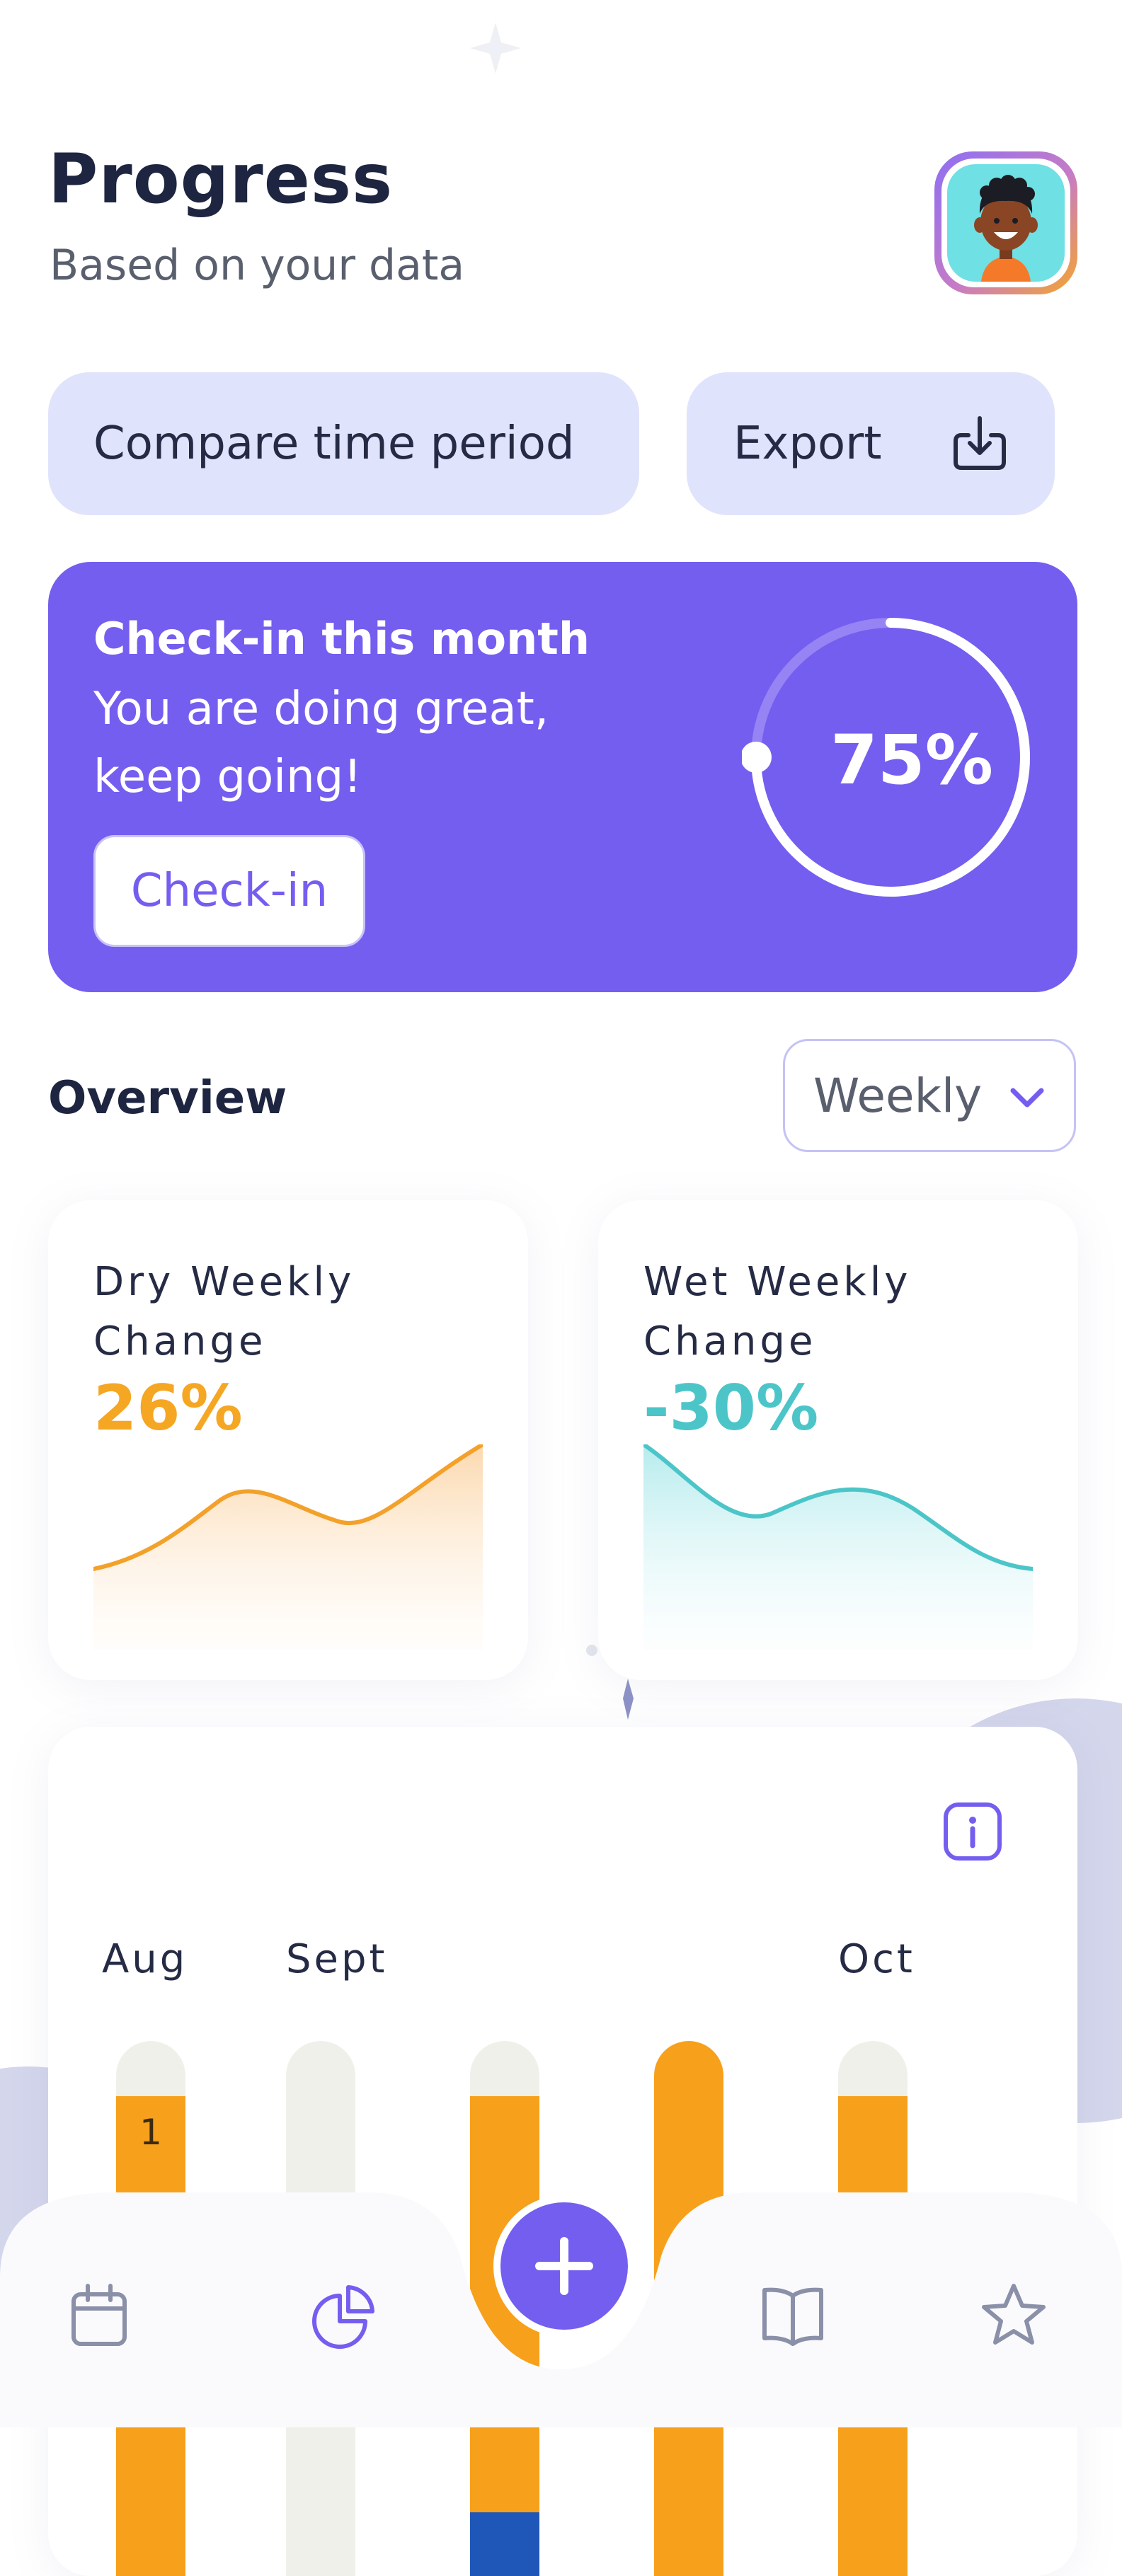  I want to click on export-button: Export, so click(871, 443).